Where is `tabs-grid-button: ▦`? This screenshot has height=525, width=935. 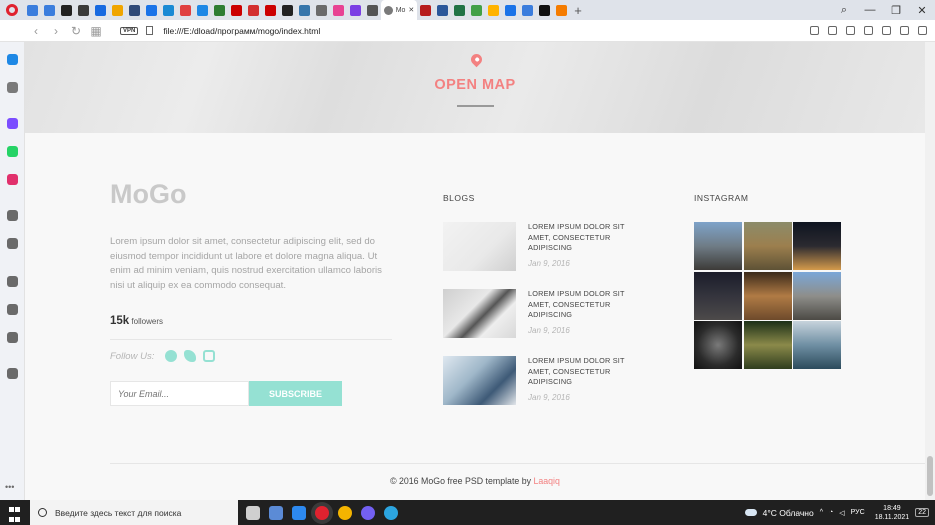 tabs-grid-button: ▦ is located at coordinates (96, 31).